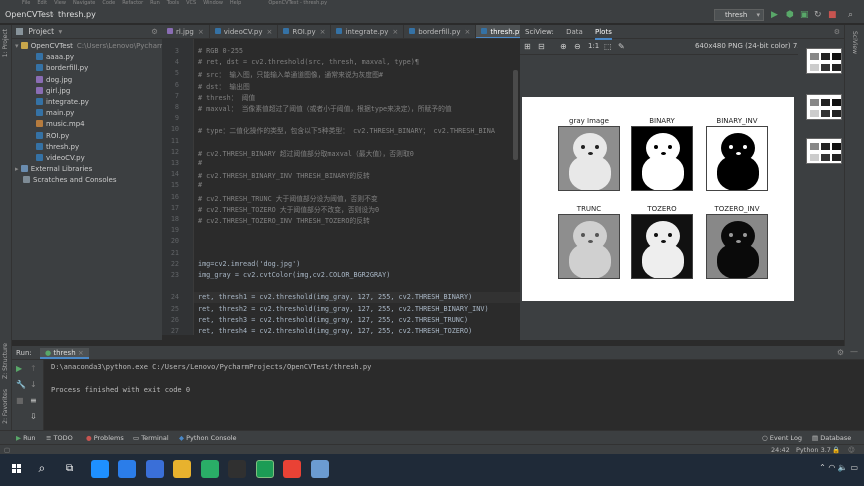 The height and width of the screenshot is (486, 864). Describe the element at coordinates (186, 31) in the screenshot. I see `editor-tab: rl.jpg ×` at that location.